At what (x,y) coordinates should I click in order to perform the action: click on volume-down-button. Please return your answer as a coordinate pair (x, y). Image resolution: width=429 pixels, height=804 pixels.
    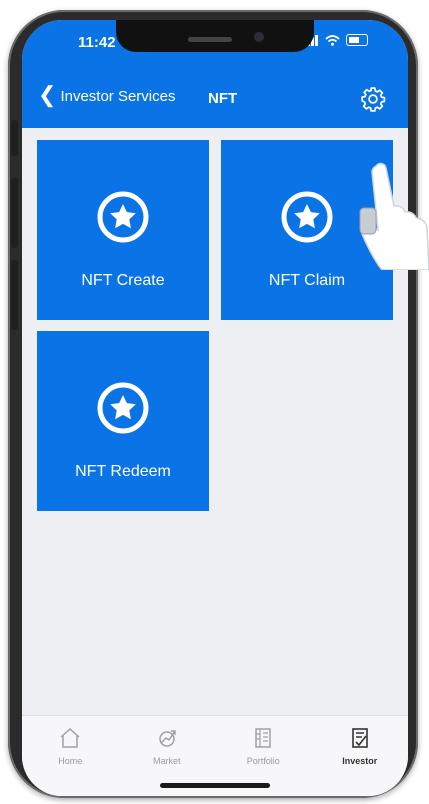
    Looking at the image, I should click on (14, 295).